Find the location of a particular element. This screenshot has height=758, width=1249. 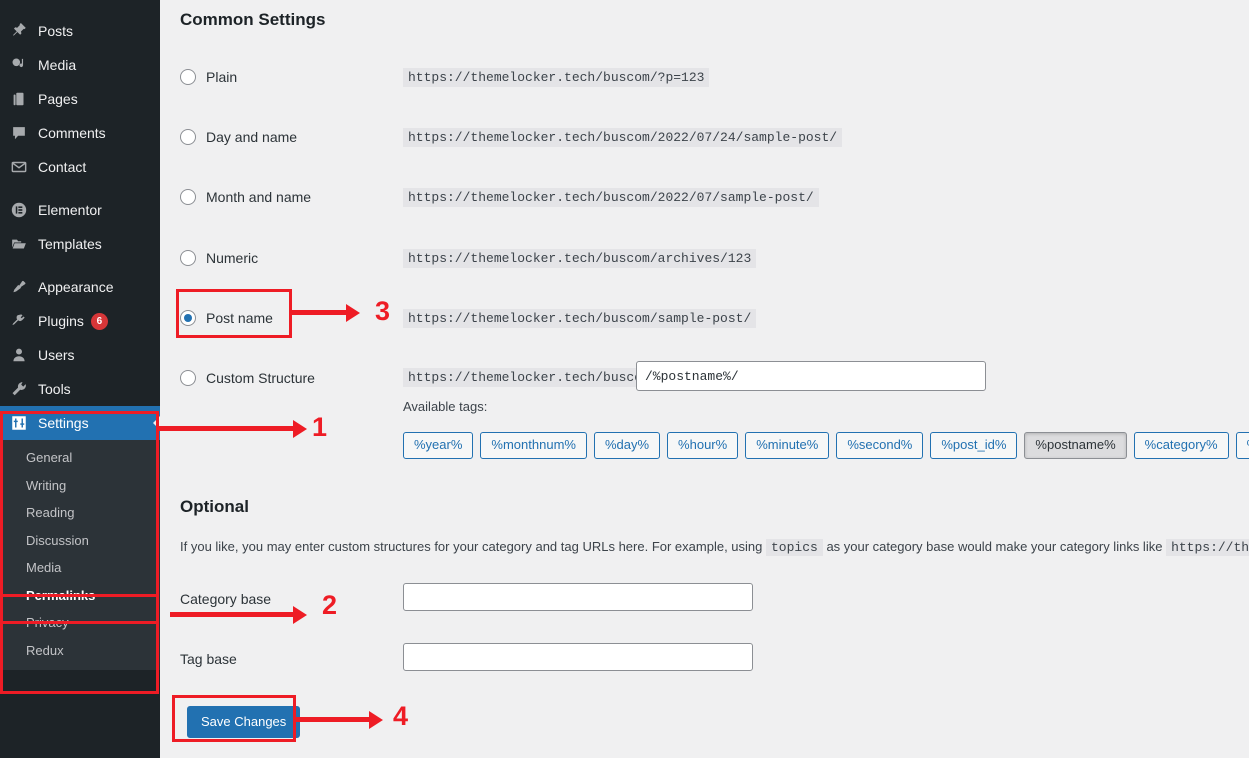

tag-button-postname: %postname% is located at coordinates (1075, 445).